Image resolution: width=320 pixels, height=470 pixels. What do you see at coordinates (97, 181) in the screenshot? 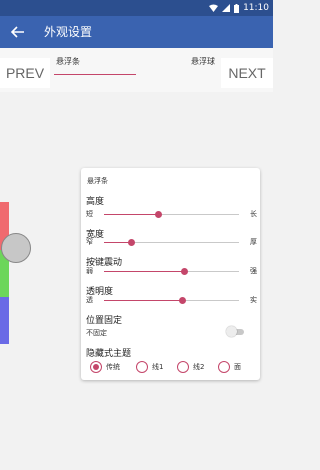
I see `card-title: 悬浮条` at bounding box center [97, 181].